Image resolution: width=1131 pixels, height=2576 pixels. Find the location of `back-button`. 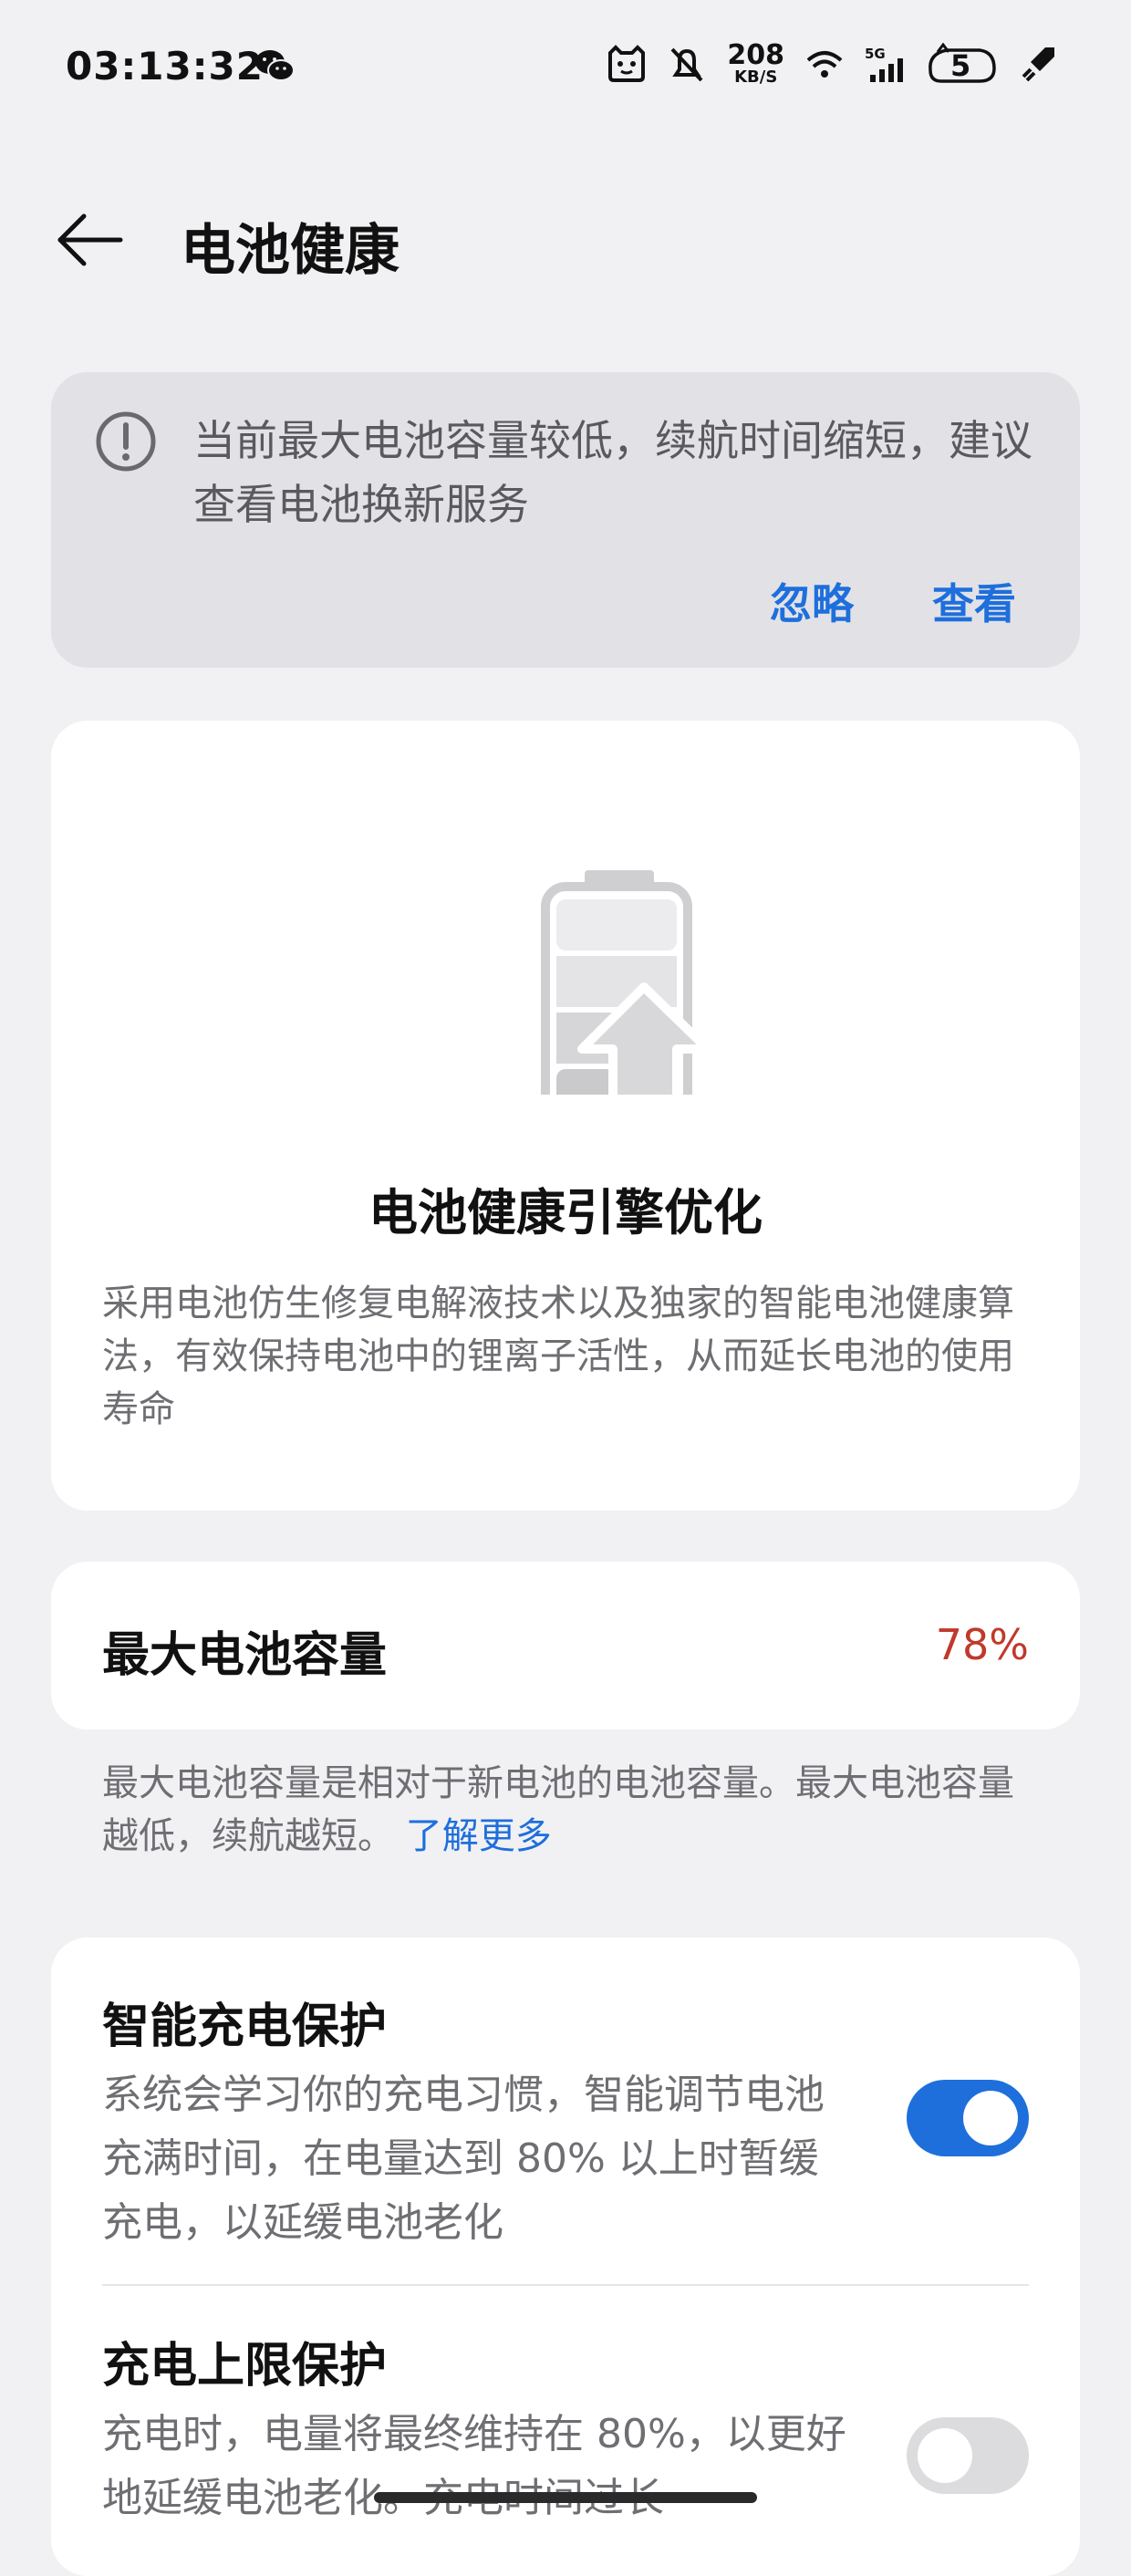

back-button is located at coordinates (90, 240).